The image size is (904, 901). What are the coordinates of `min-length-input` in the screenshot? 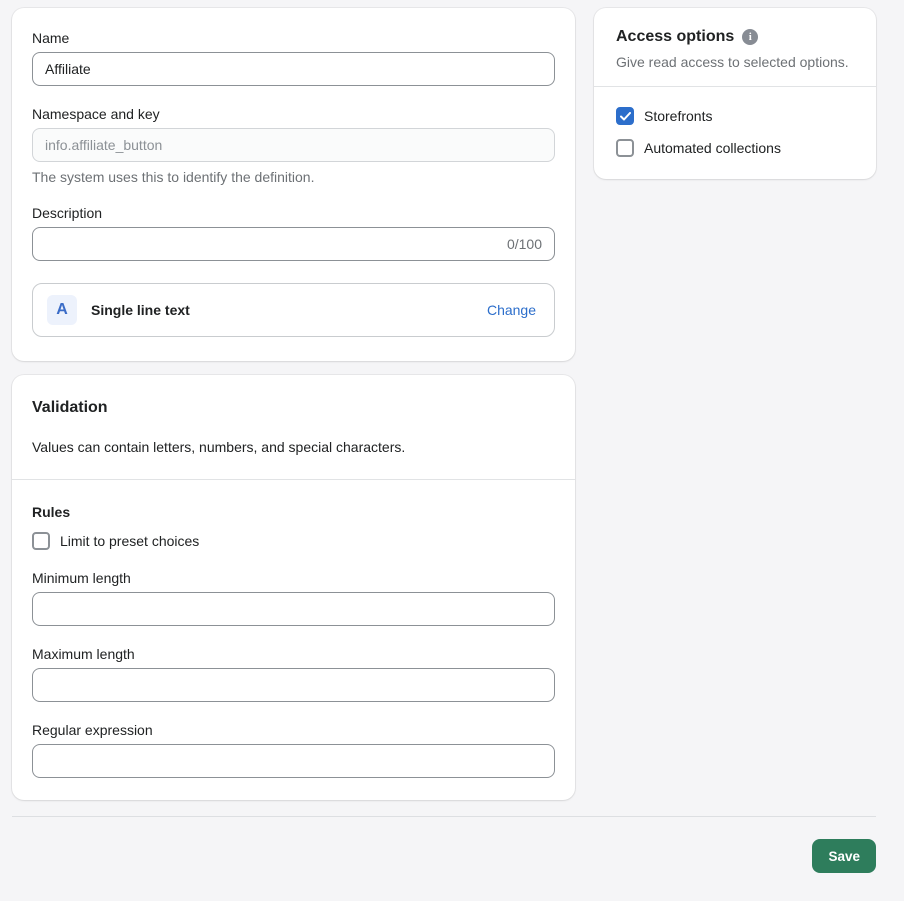 It's located at (293, 609).